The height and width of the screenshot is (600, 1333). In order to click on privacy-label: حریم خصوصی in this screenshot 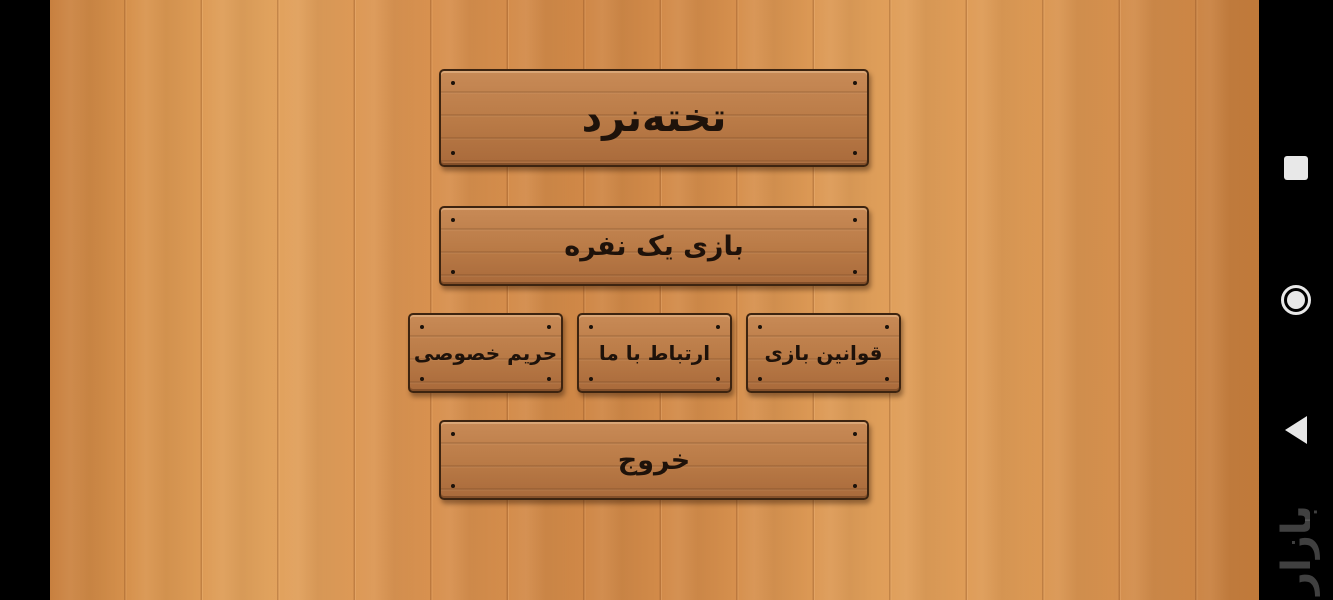, I will do `click(485, 353)`.